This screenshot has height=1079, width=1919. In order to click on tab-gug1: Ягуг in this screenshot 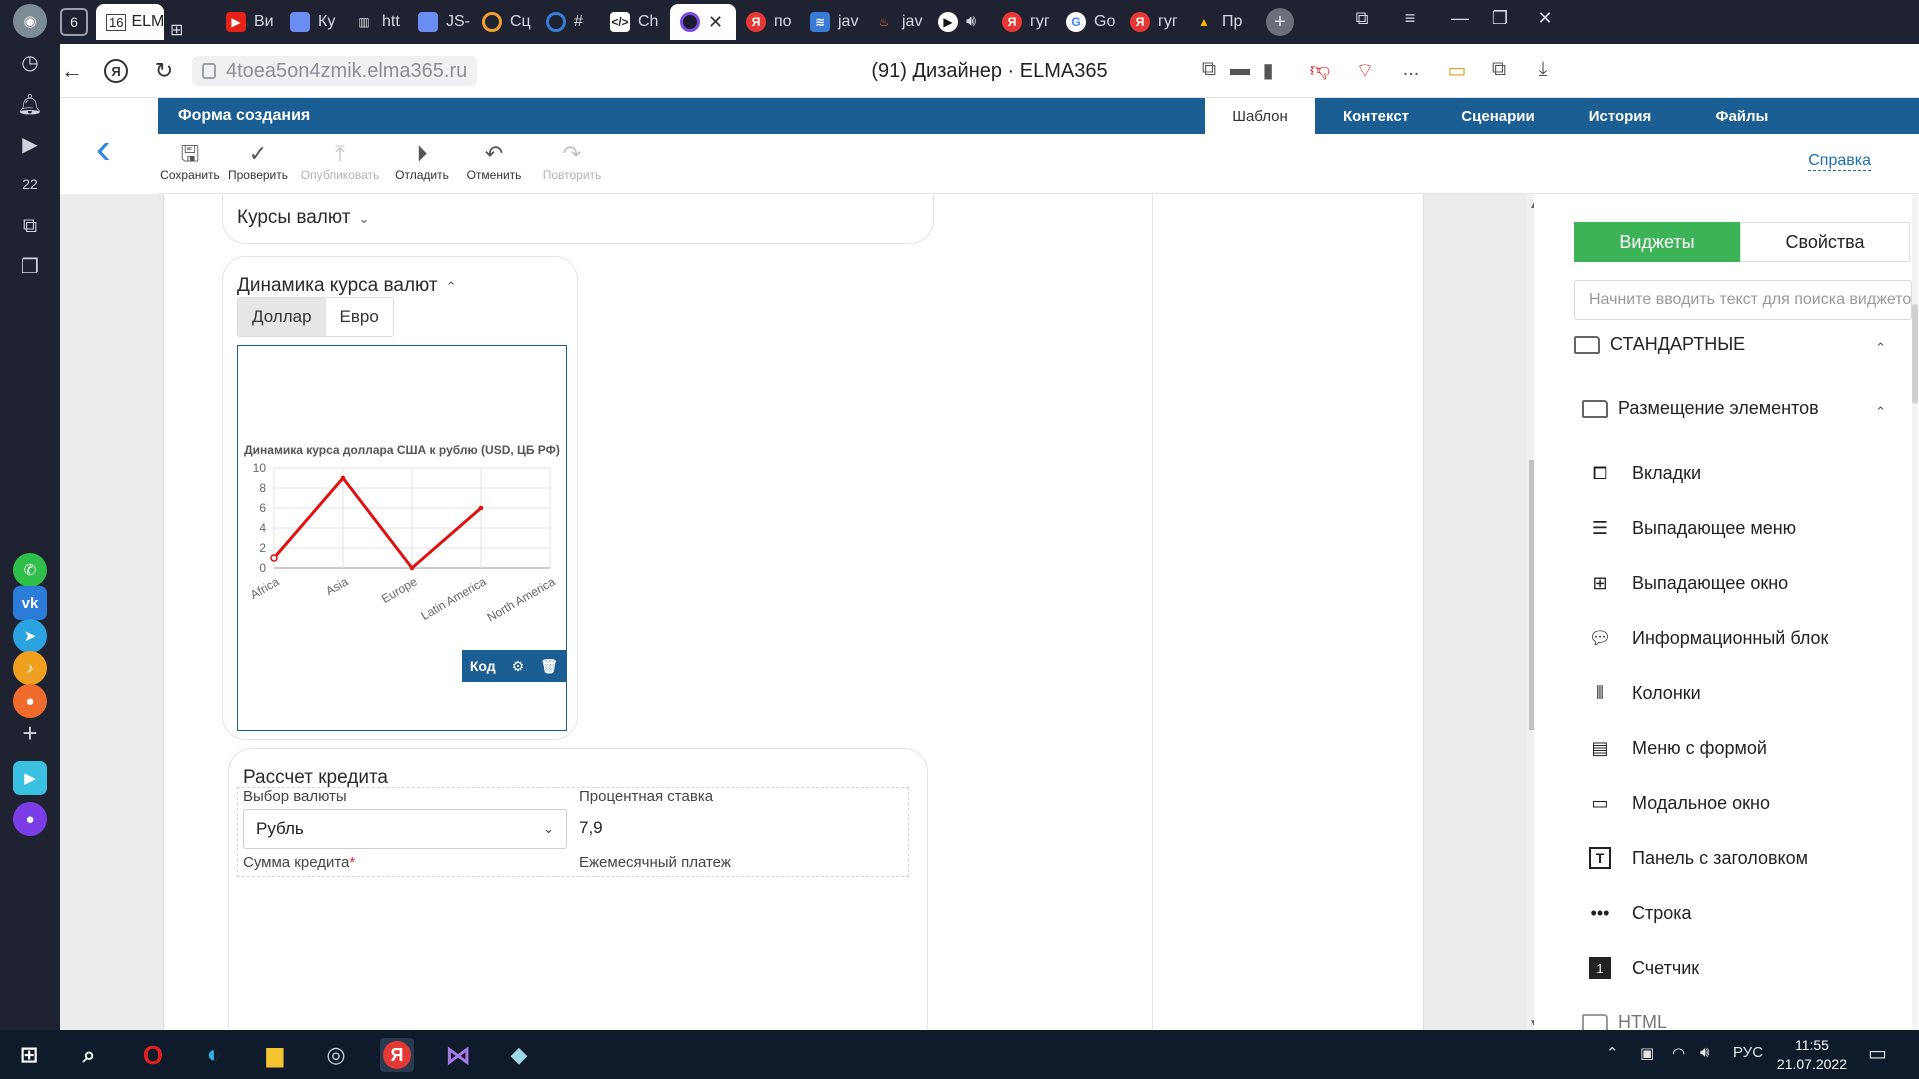, I will do `click(1029, 22)`.